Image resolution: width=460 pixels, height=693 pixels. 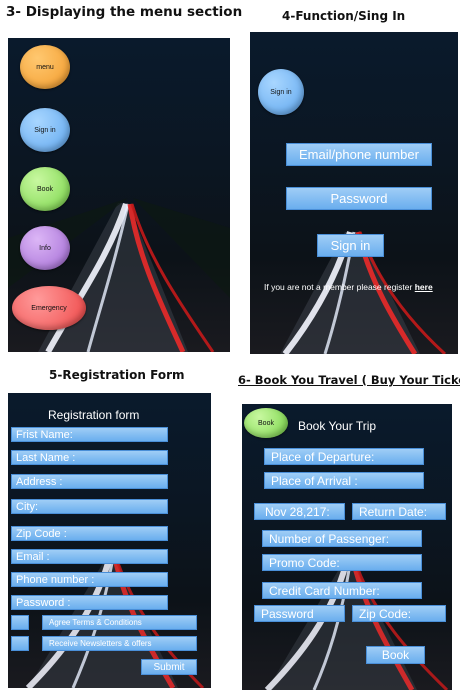 What do you see at coordinates (89, 579) in the screenshot?
I see `phone-number-field: Phone number :` at bounding box center [89, 579].